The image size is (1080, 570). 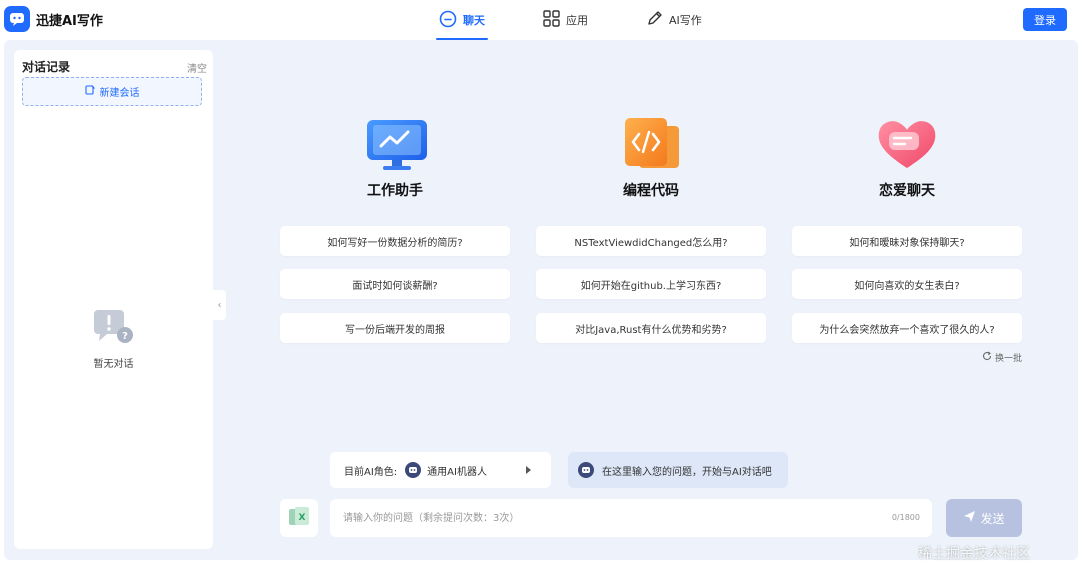 What do you see at coordinates (969, 518) in the screenshot?
I see `send-plane-icon` at bounding box center [969, 518].